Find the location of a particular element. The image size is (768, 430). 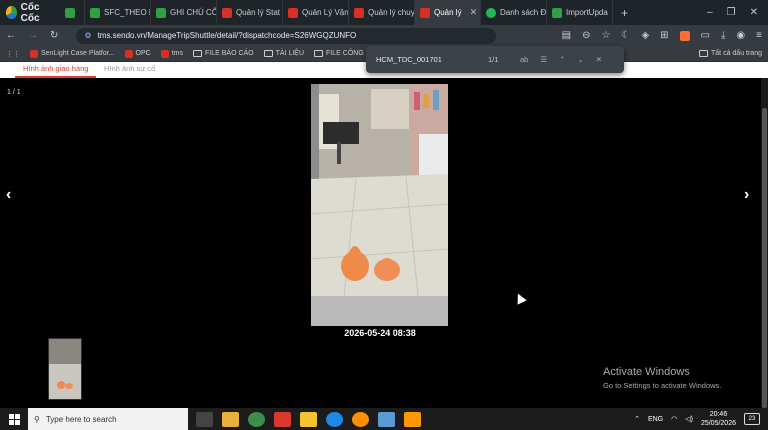

bookmark-tms: tms is located at coordinates (171, 53).